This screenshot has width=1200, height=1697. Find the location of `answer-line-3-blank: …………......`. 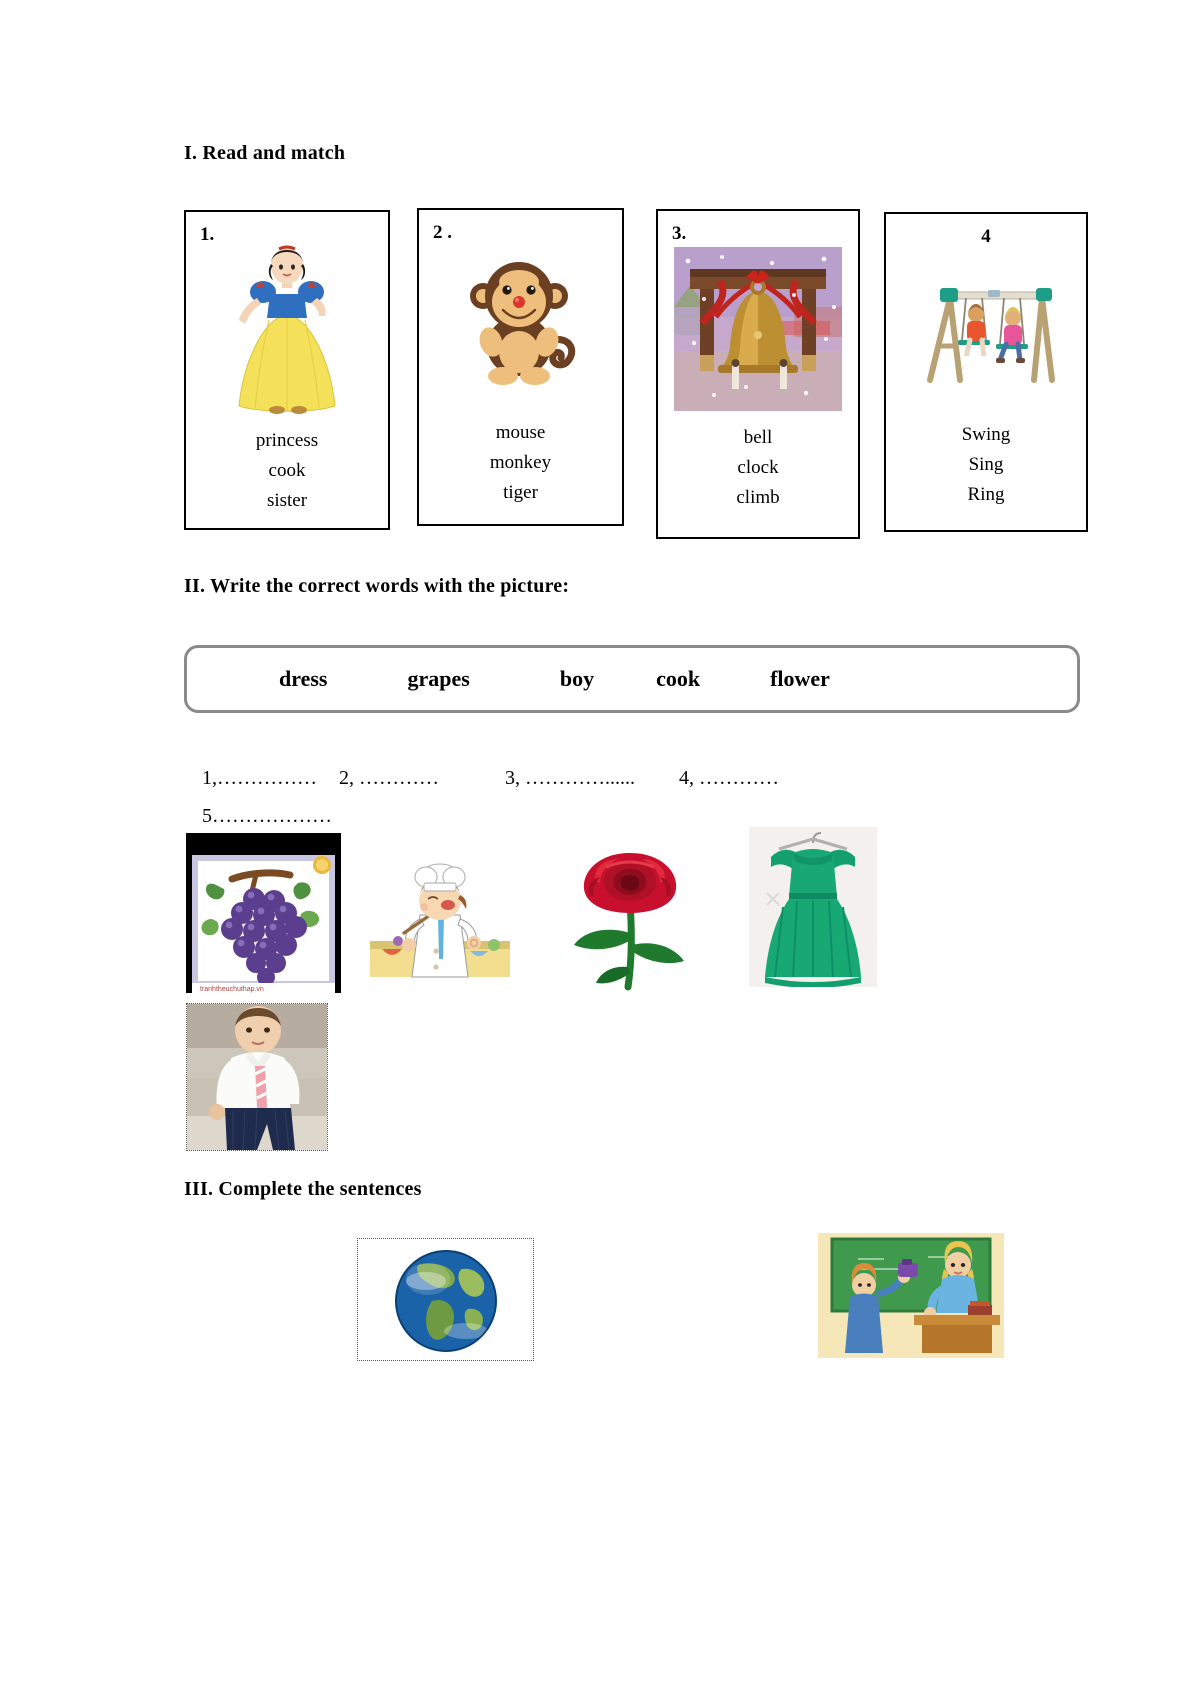

answer-line-3-blank: …………...... is located at coordinates (577, 778).